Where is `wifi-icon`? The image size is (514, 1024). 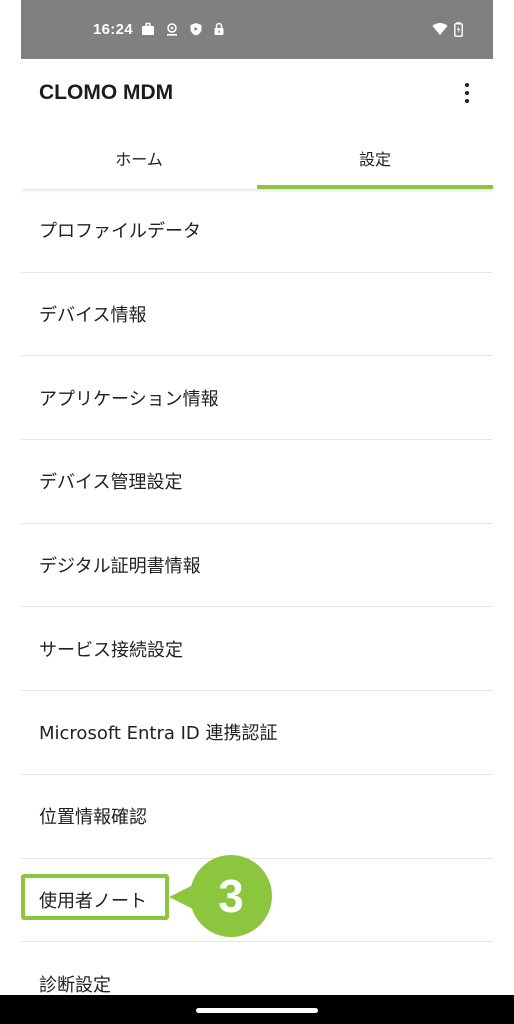 wifi-icon is located at coordinates (440, 29).